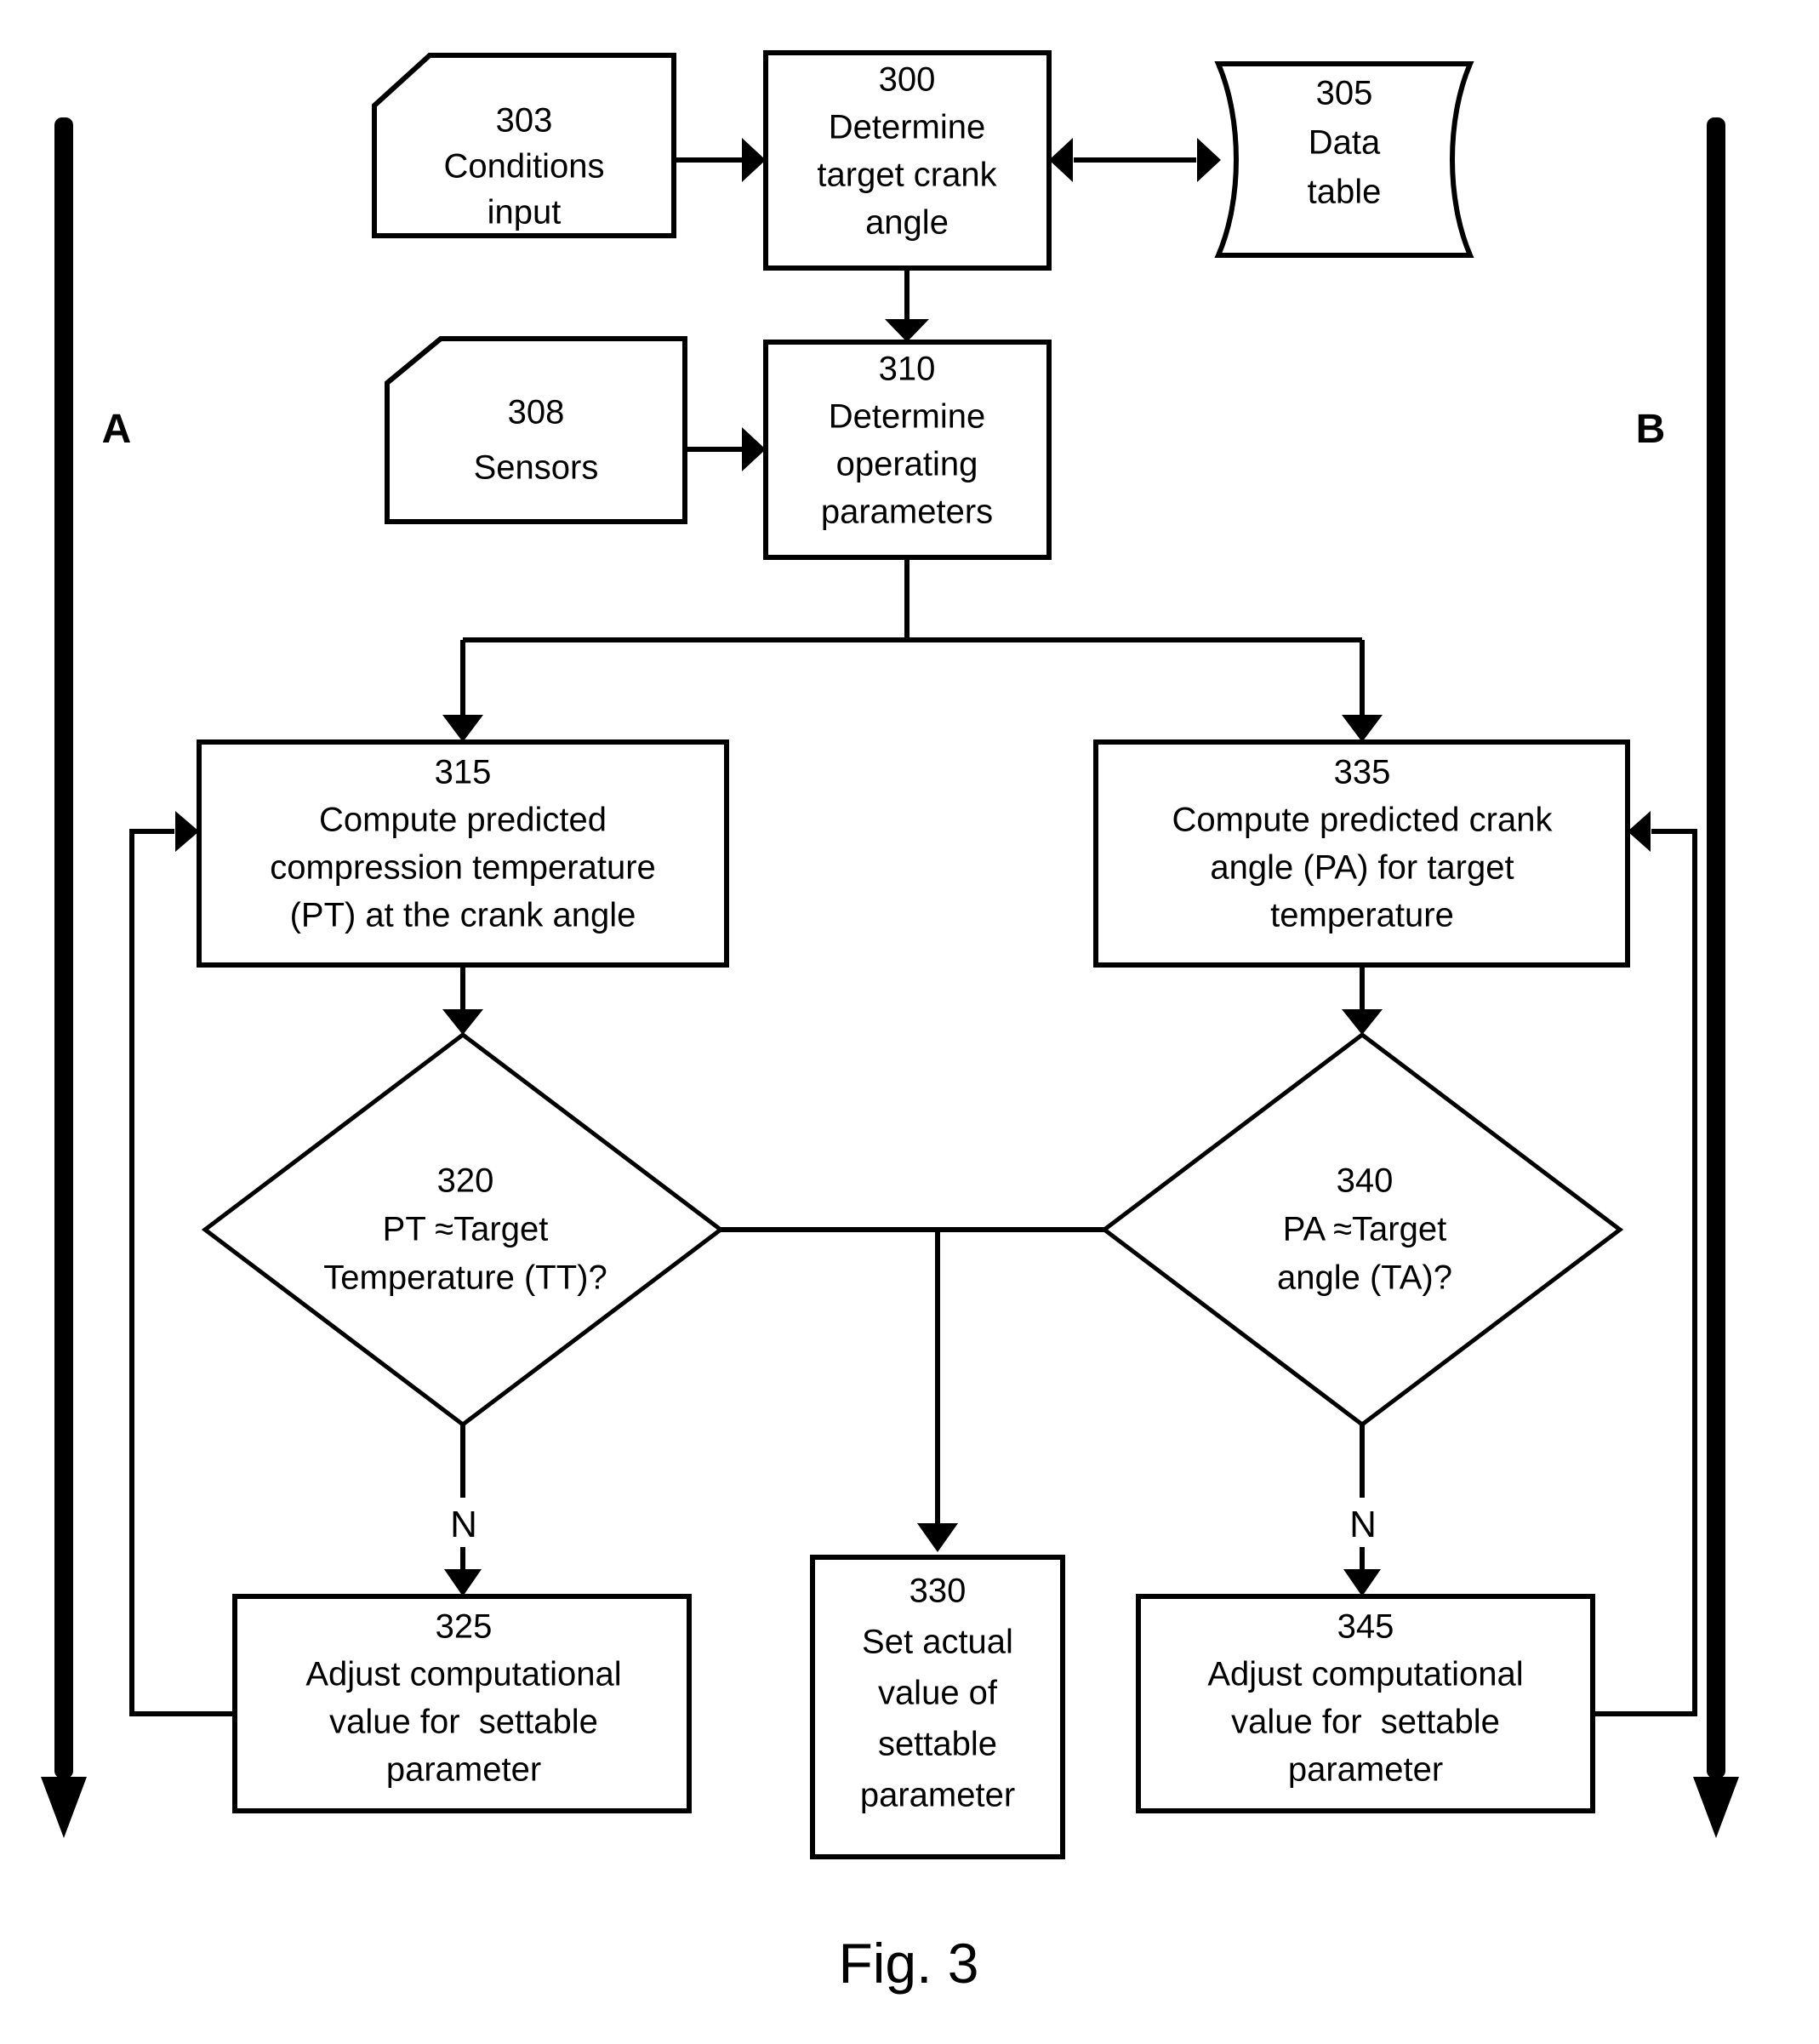 This screenshot has height=2044, width=1819. What do you see at coordinates (937, 1795) in the screenshot?
I see `node-330-line4: parameter` at bounding box center [937, 1795].